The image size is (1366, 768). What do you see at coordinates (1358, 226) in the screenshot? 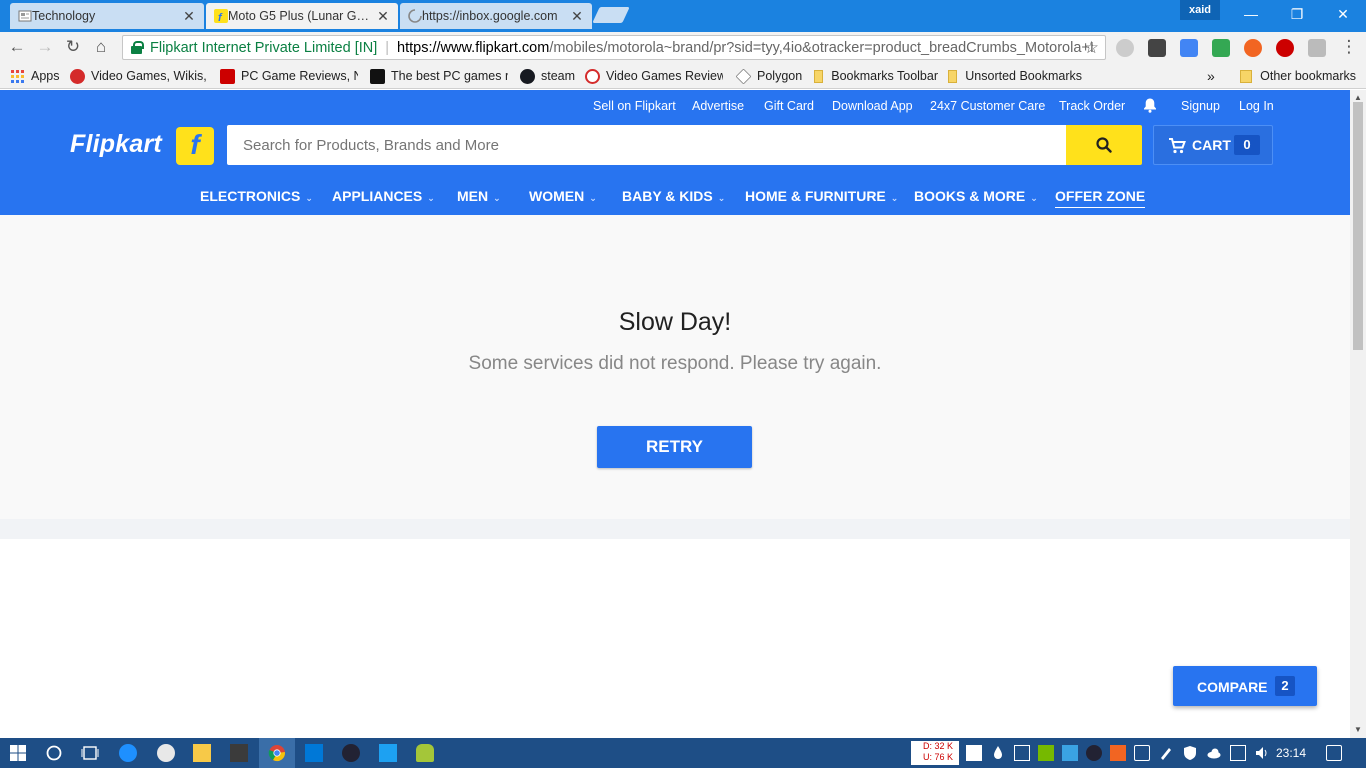
I see `scrollbar-thumb` at bounding box center [1358, 226].